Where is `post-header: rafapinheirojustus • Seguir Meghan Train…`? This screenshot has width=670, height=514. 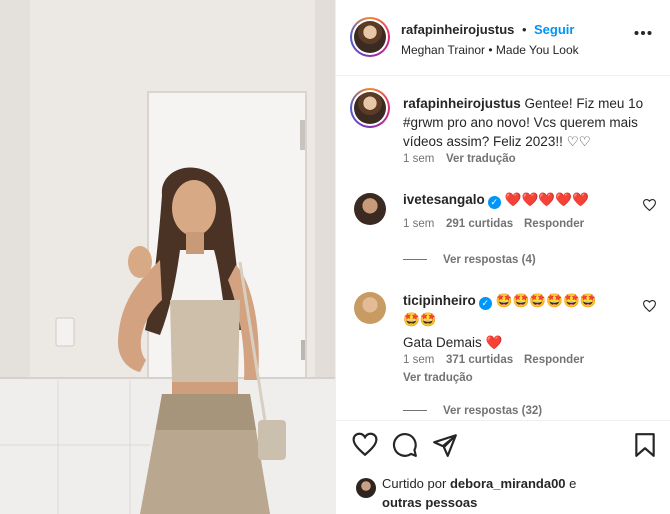 post-header: rafapinheirojustus • Seguir Meghan Train… is located at coordinates (503, 38).